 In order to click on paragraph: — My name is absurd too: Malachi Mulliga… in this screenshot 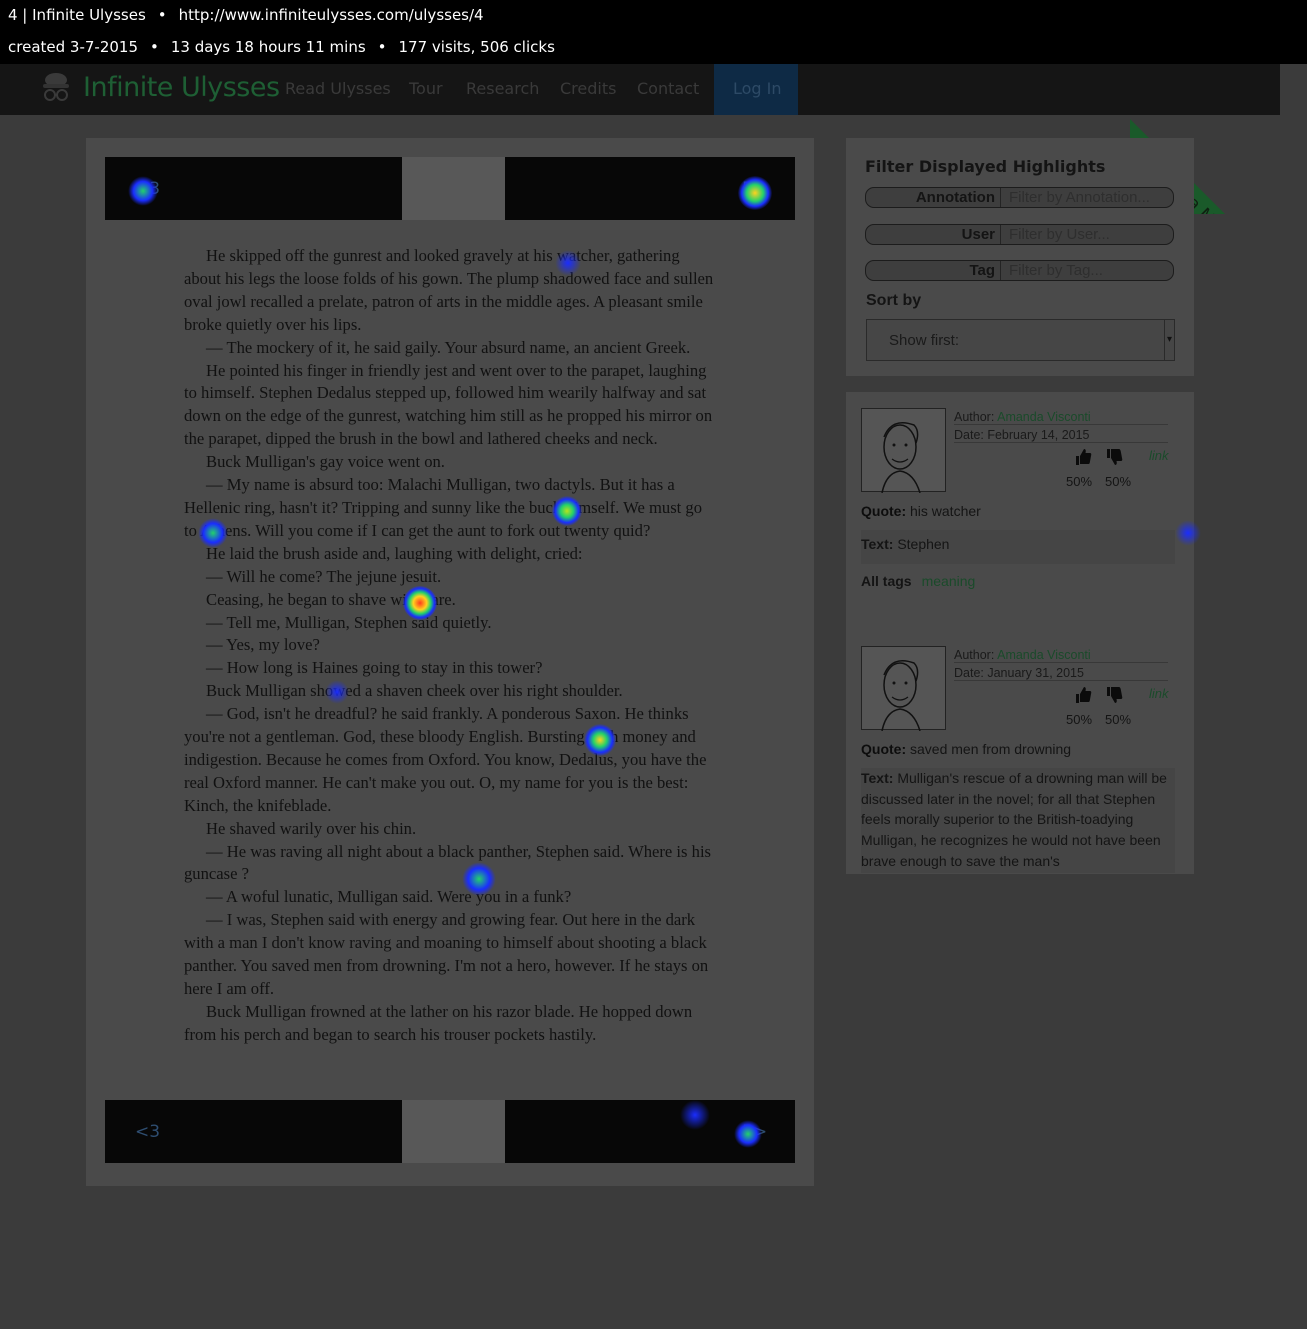, I will do `click(443, 507)`.